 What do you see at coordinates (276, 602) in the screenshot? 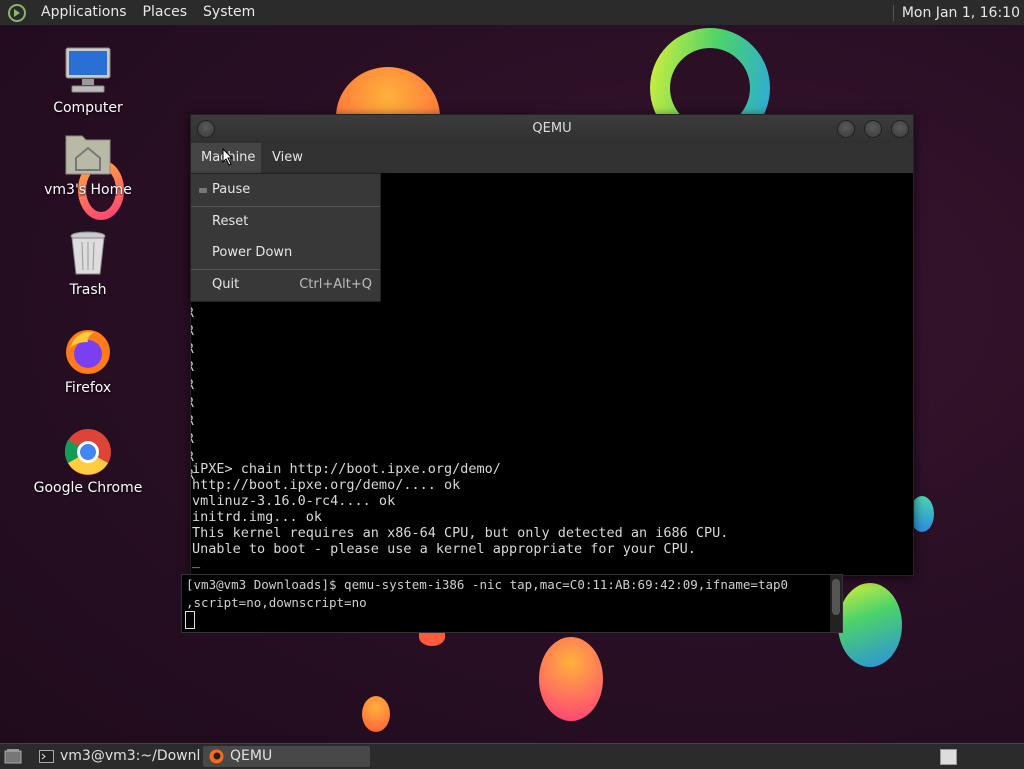
I see `terminal-line: ,script=no,downscript=no` at bounding box center [276, 602].